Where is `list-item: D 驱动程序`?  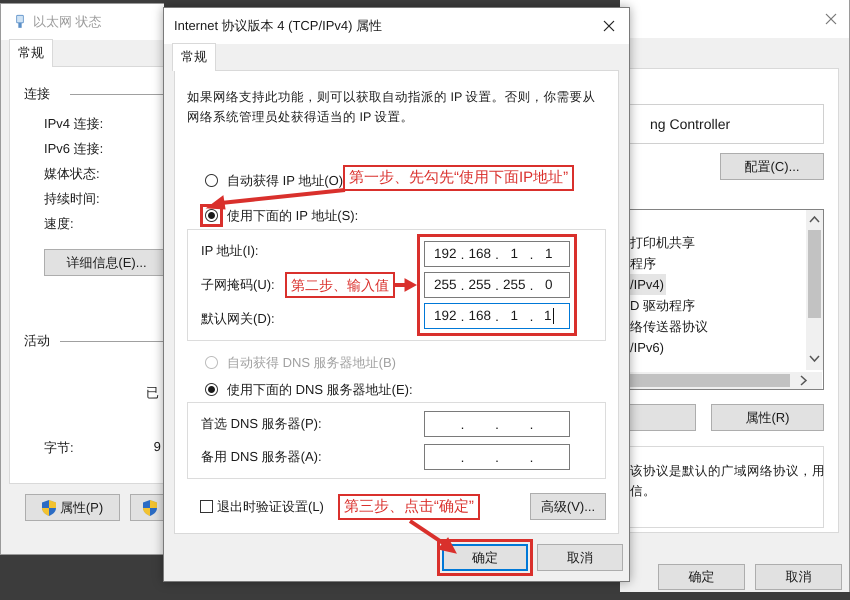
list-item: D 驱动程序 is located at coordinates (663, 305).